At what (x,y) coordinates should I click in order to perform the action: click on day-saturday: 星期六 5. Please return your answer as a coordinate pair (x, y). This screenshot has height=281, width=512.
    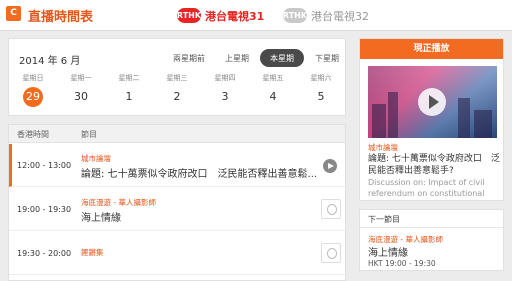
    Looking at the image, I should click on (321, 90).